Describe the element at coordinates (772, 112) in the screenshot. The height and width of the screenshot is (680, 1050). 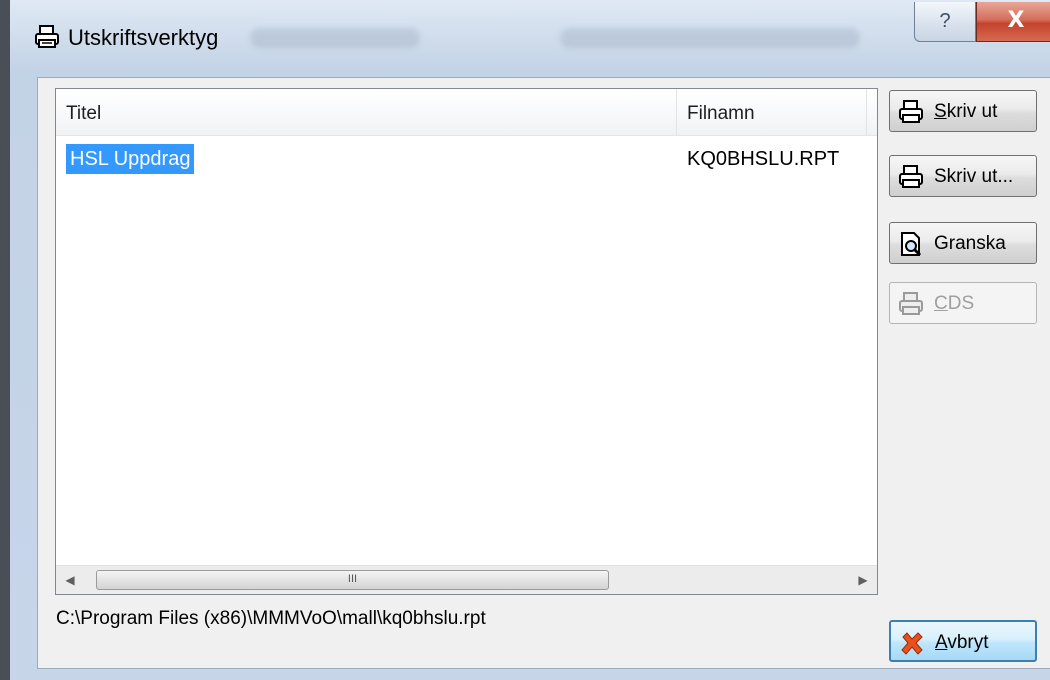
I see `column-header-filename: Filnamn` at that location.